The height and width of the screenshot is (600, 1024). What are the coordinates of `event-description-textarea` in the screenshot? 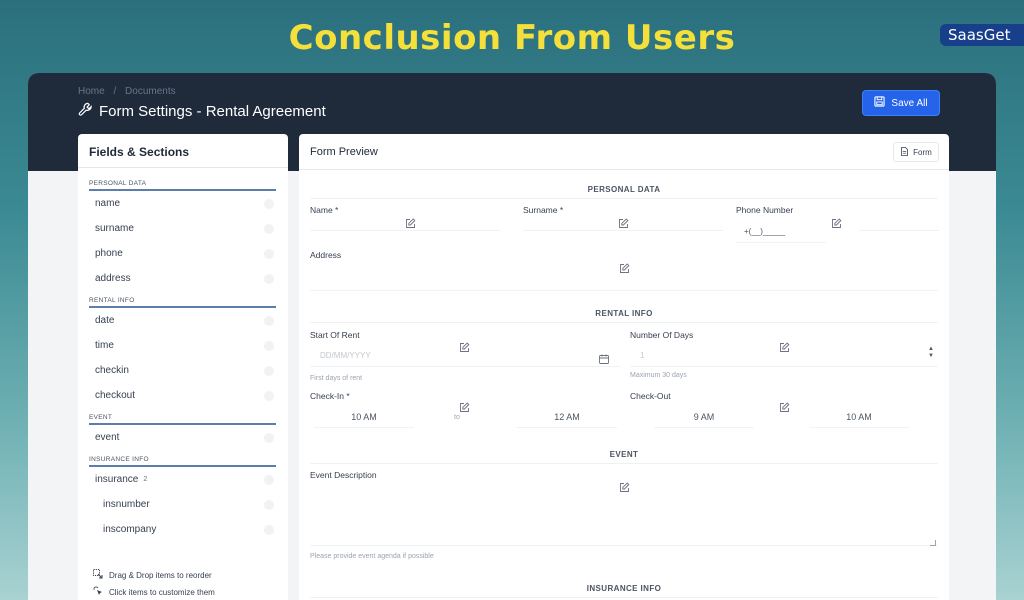 It's located at (624, 516).